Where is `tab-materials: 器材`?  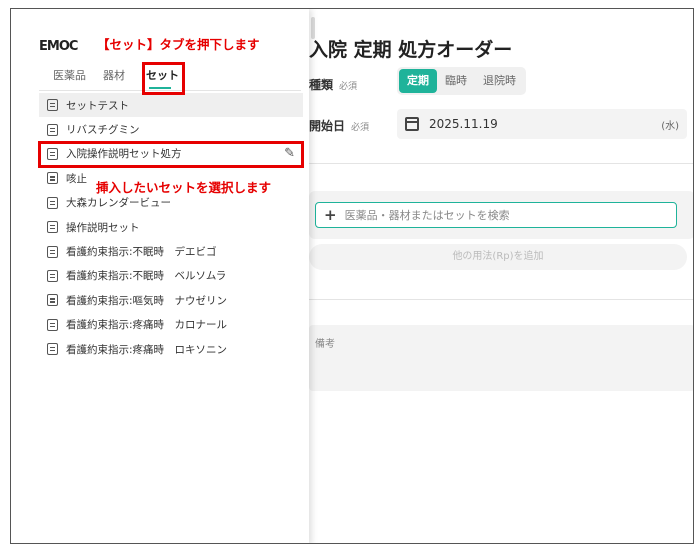 tab-materials: 器材 is located at coordinates (114, 75).